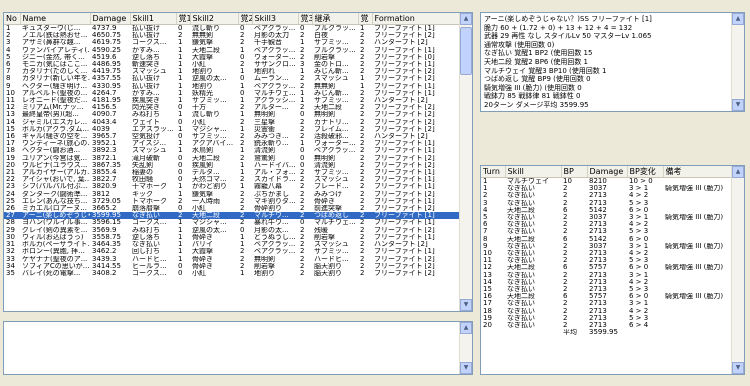 The height and width of the screenshot is (386, 750). I want to click on column-header: 覚2, so click(245, 19).